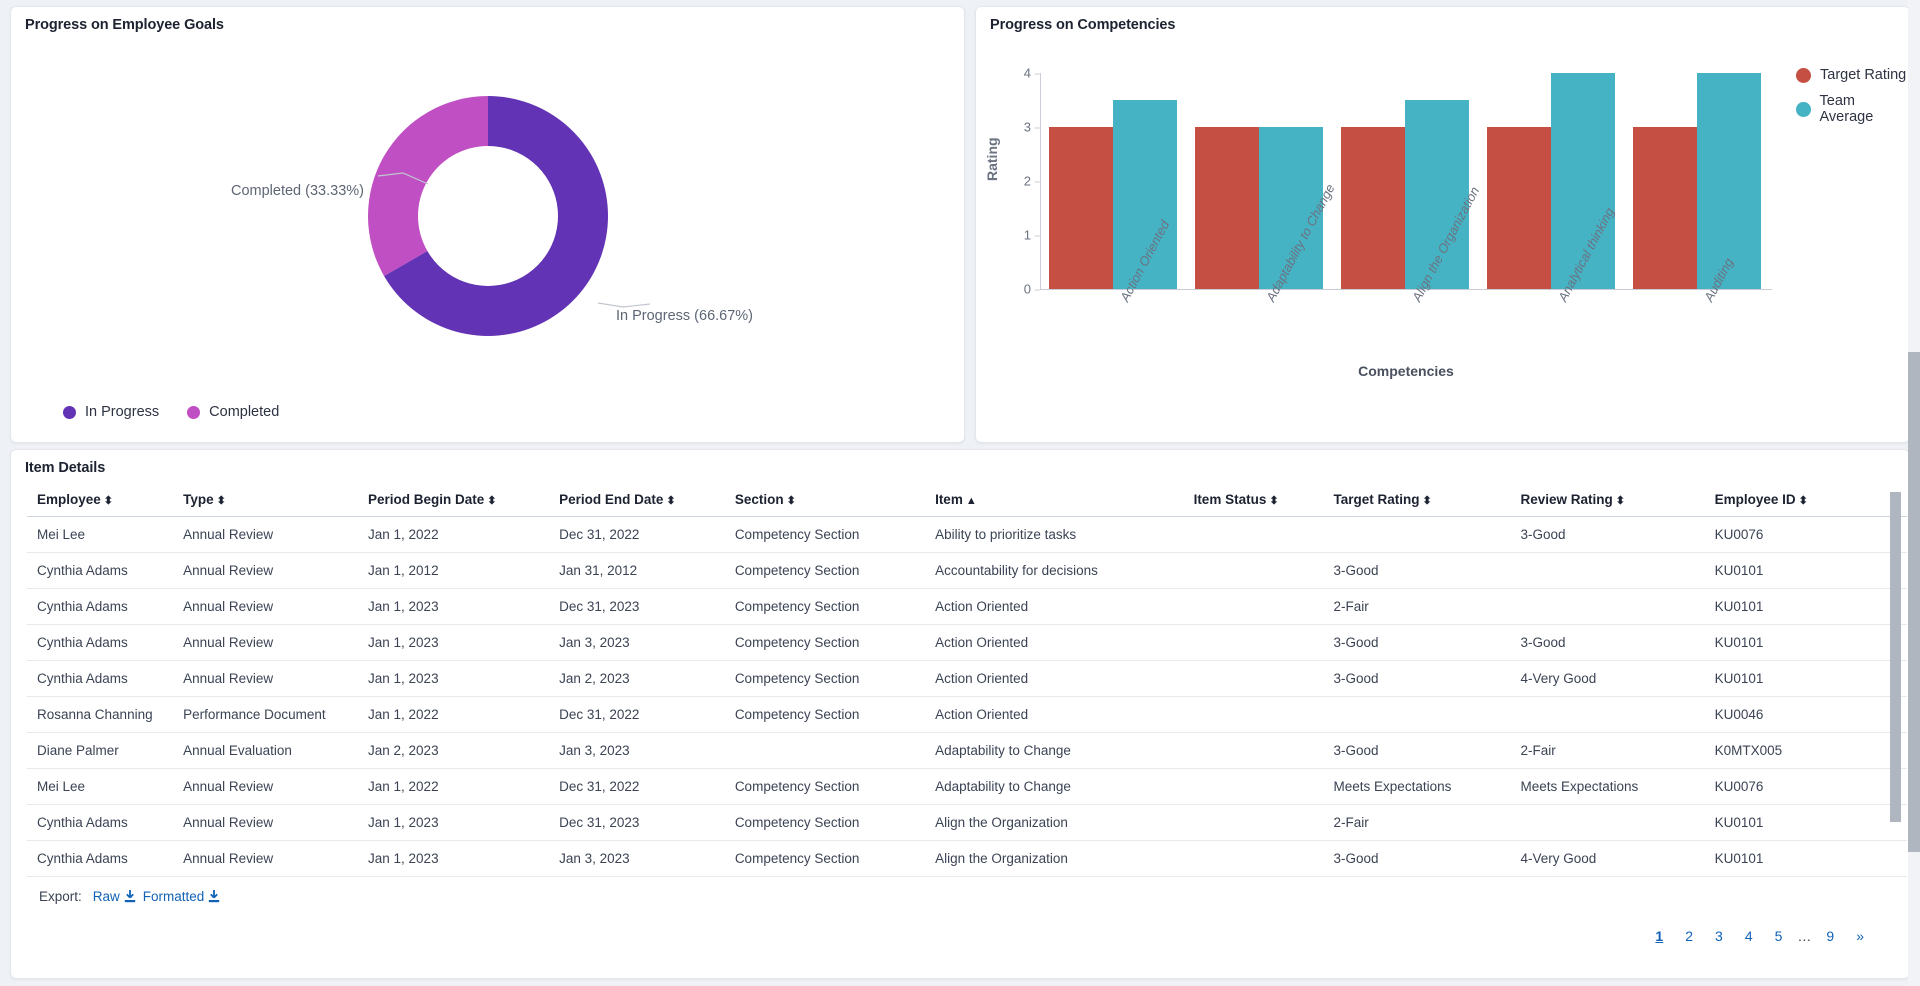  I want to click on employee-goals-donut-chart, so click(488, 216).